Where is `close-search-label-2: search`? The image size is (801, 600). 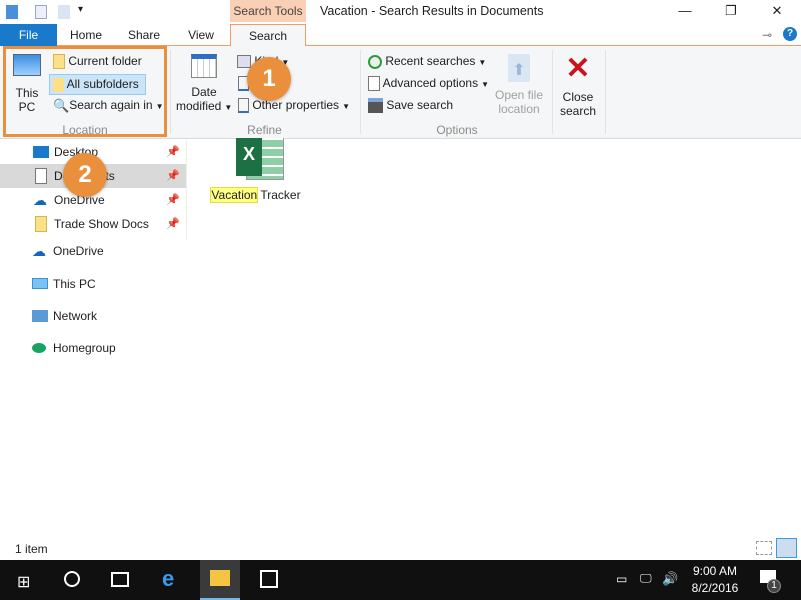
close-search-label-2: search is located at coordinates (578, 111).